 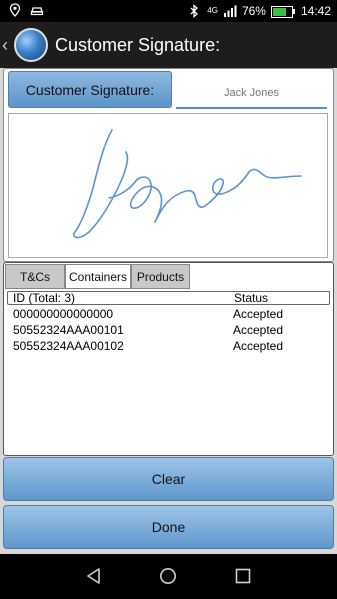 What do you see at coordinates (168, 479) in the screenshot?
I see `clear-button: Clear` at bounding box center [168, 479].